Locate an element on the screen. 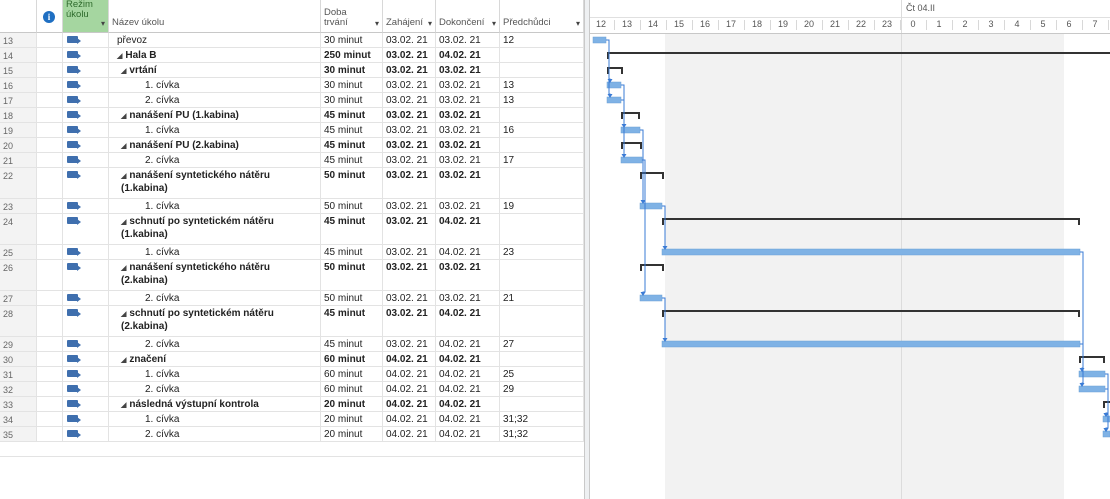 The image size is (1110, 499). row-number: 24 is located at coordinates (18, 229).